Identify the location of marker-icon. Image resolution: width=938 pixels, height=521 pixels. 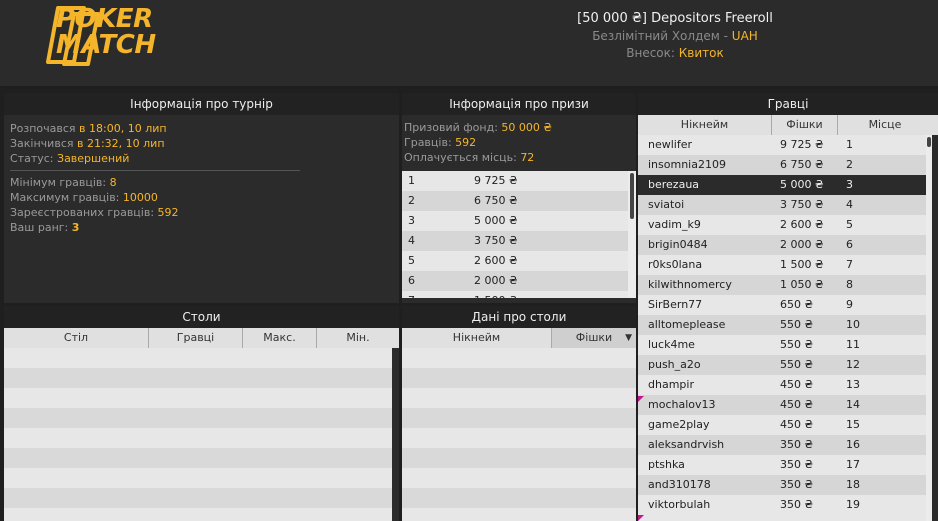
(641, 518).